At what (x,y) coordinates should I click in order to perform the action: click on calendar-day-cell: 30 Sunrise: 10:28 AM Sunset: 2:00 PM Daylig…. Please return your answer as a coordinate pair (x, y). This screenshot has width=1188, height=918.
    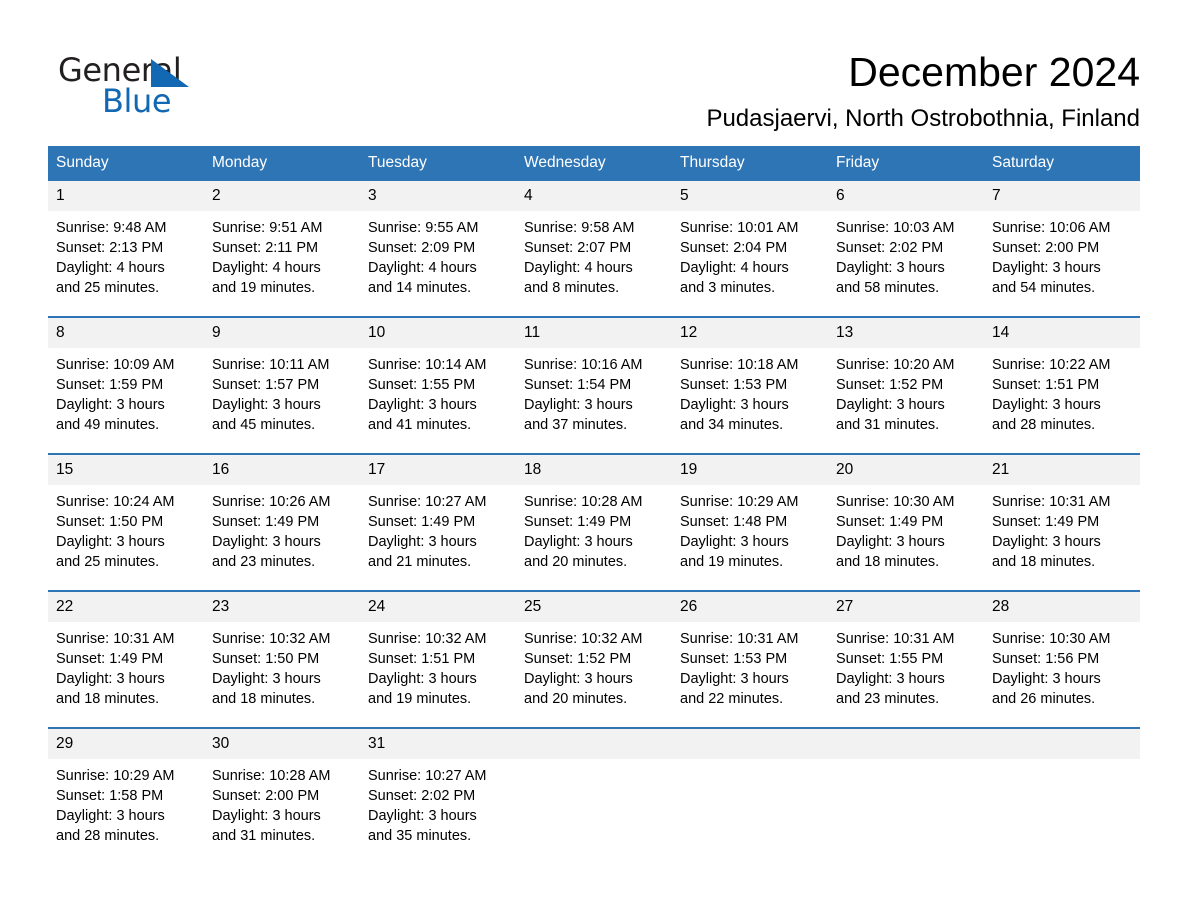
    Looking at the image, I should click on (282, 795).